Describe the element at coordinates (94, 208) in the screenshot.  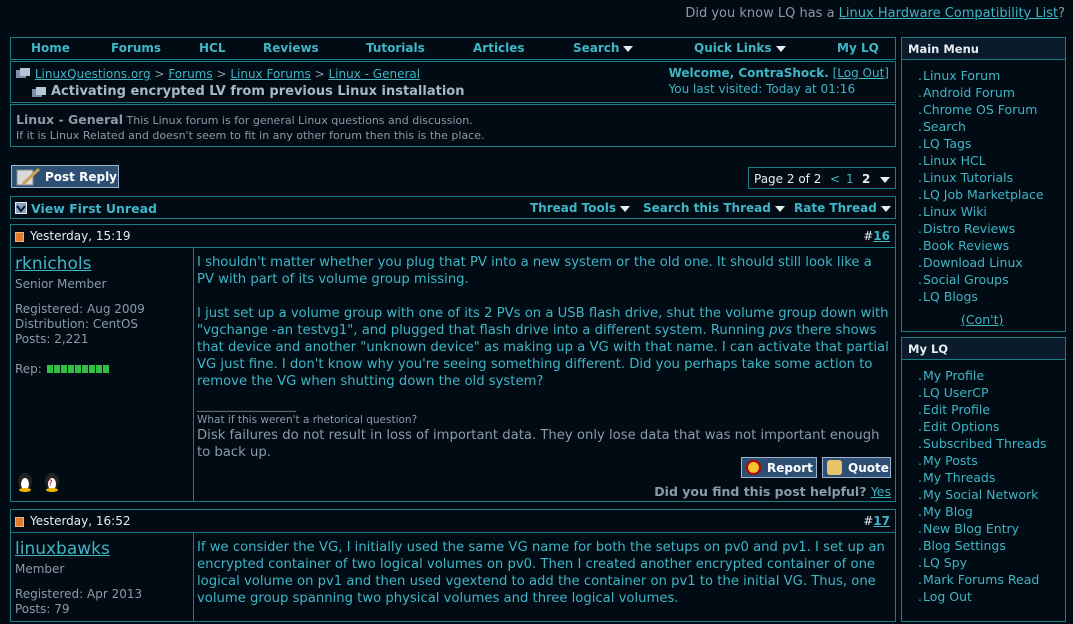
I see `view-first-unread-link: View First Unread` at that location.